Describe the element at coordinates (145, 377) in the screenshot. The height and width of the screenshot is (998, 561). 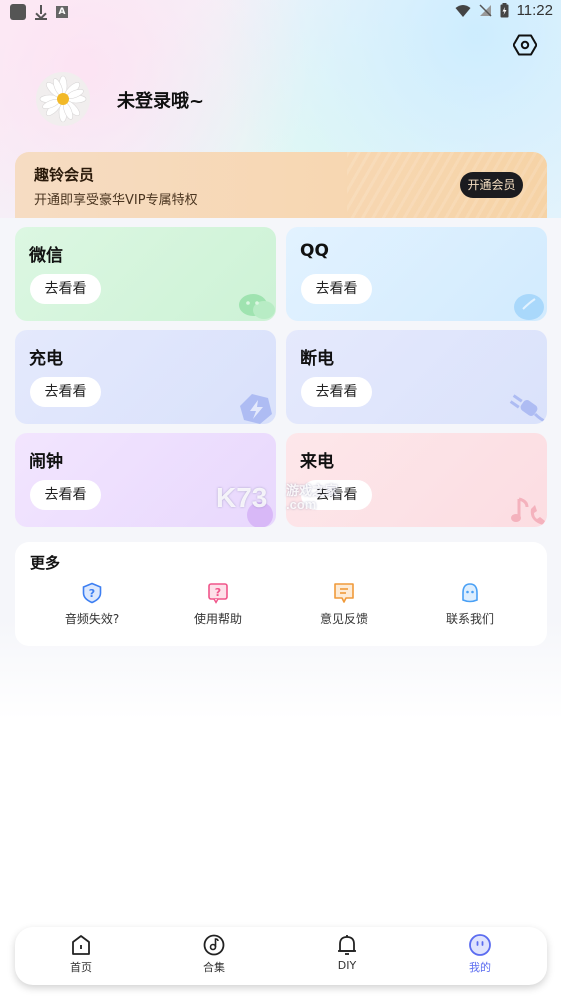
I see `card-charging: 充电 去看看` at that location.